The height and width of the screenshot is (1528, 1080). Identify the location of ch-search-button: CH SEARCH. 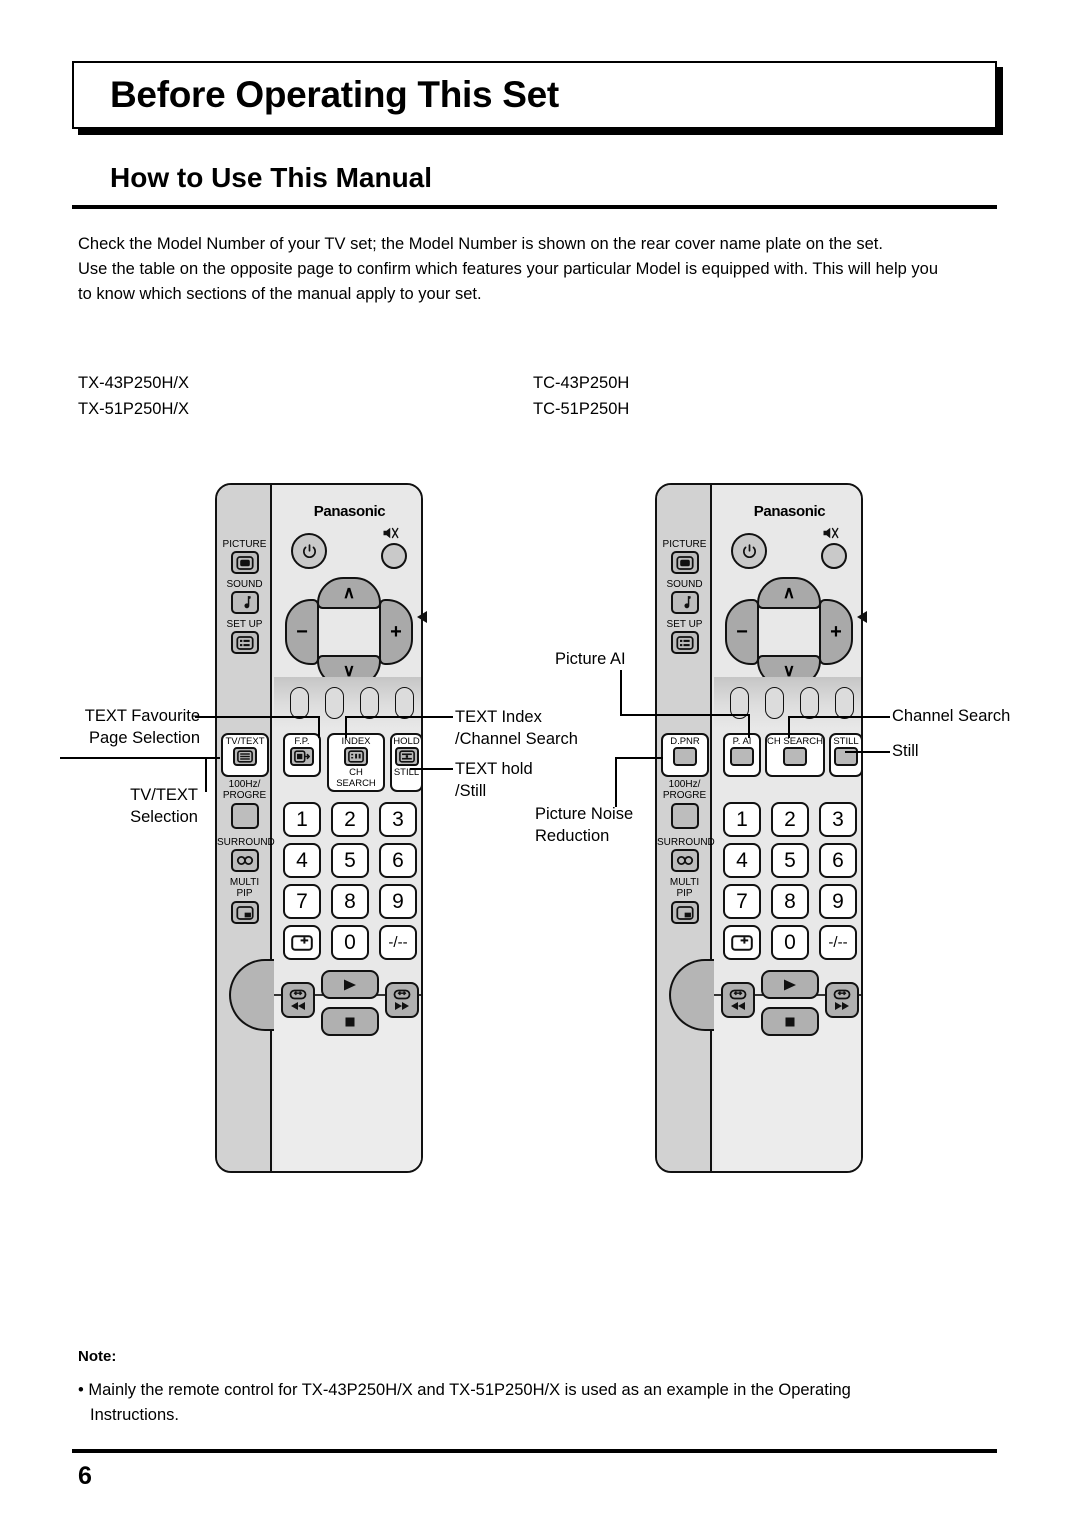
(795, 755).